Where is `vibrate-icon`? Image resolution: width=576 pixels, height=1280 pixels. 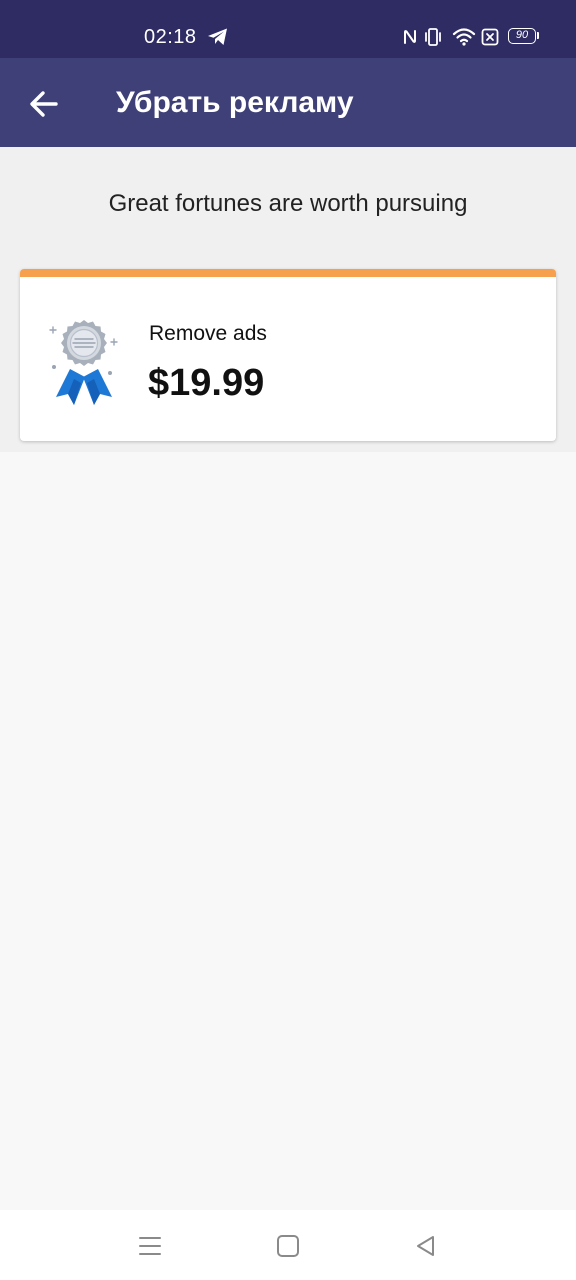 vibrate-icon is located at coordinates (433, 37).